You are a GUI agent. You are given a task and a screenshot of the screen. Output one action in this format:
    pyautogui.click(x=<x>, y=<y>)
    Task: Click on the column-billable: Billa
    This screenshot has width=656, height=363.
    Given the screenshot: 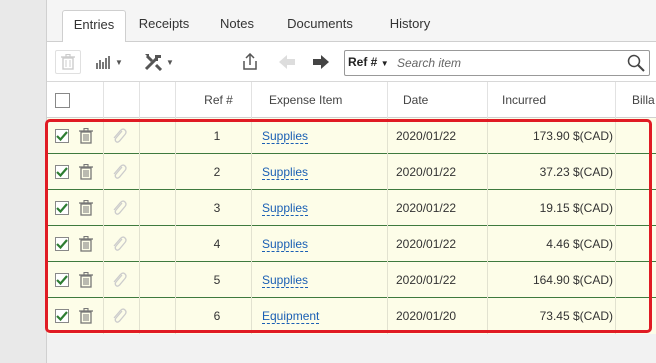 What is the action you would take?
    pyautogui.click(x=635, y=100)
    